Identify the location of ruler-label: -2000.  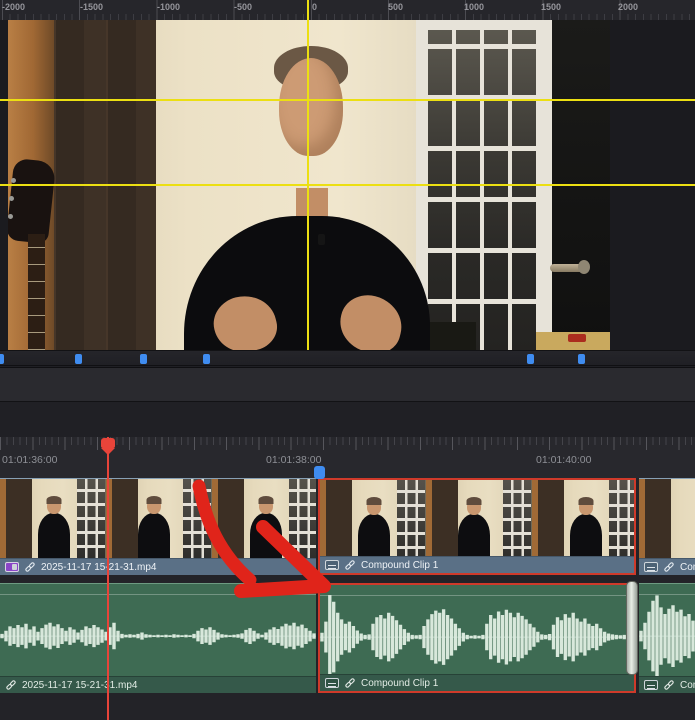
(14, 7).